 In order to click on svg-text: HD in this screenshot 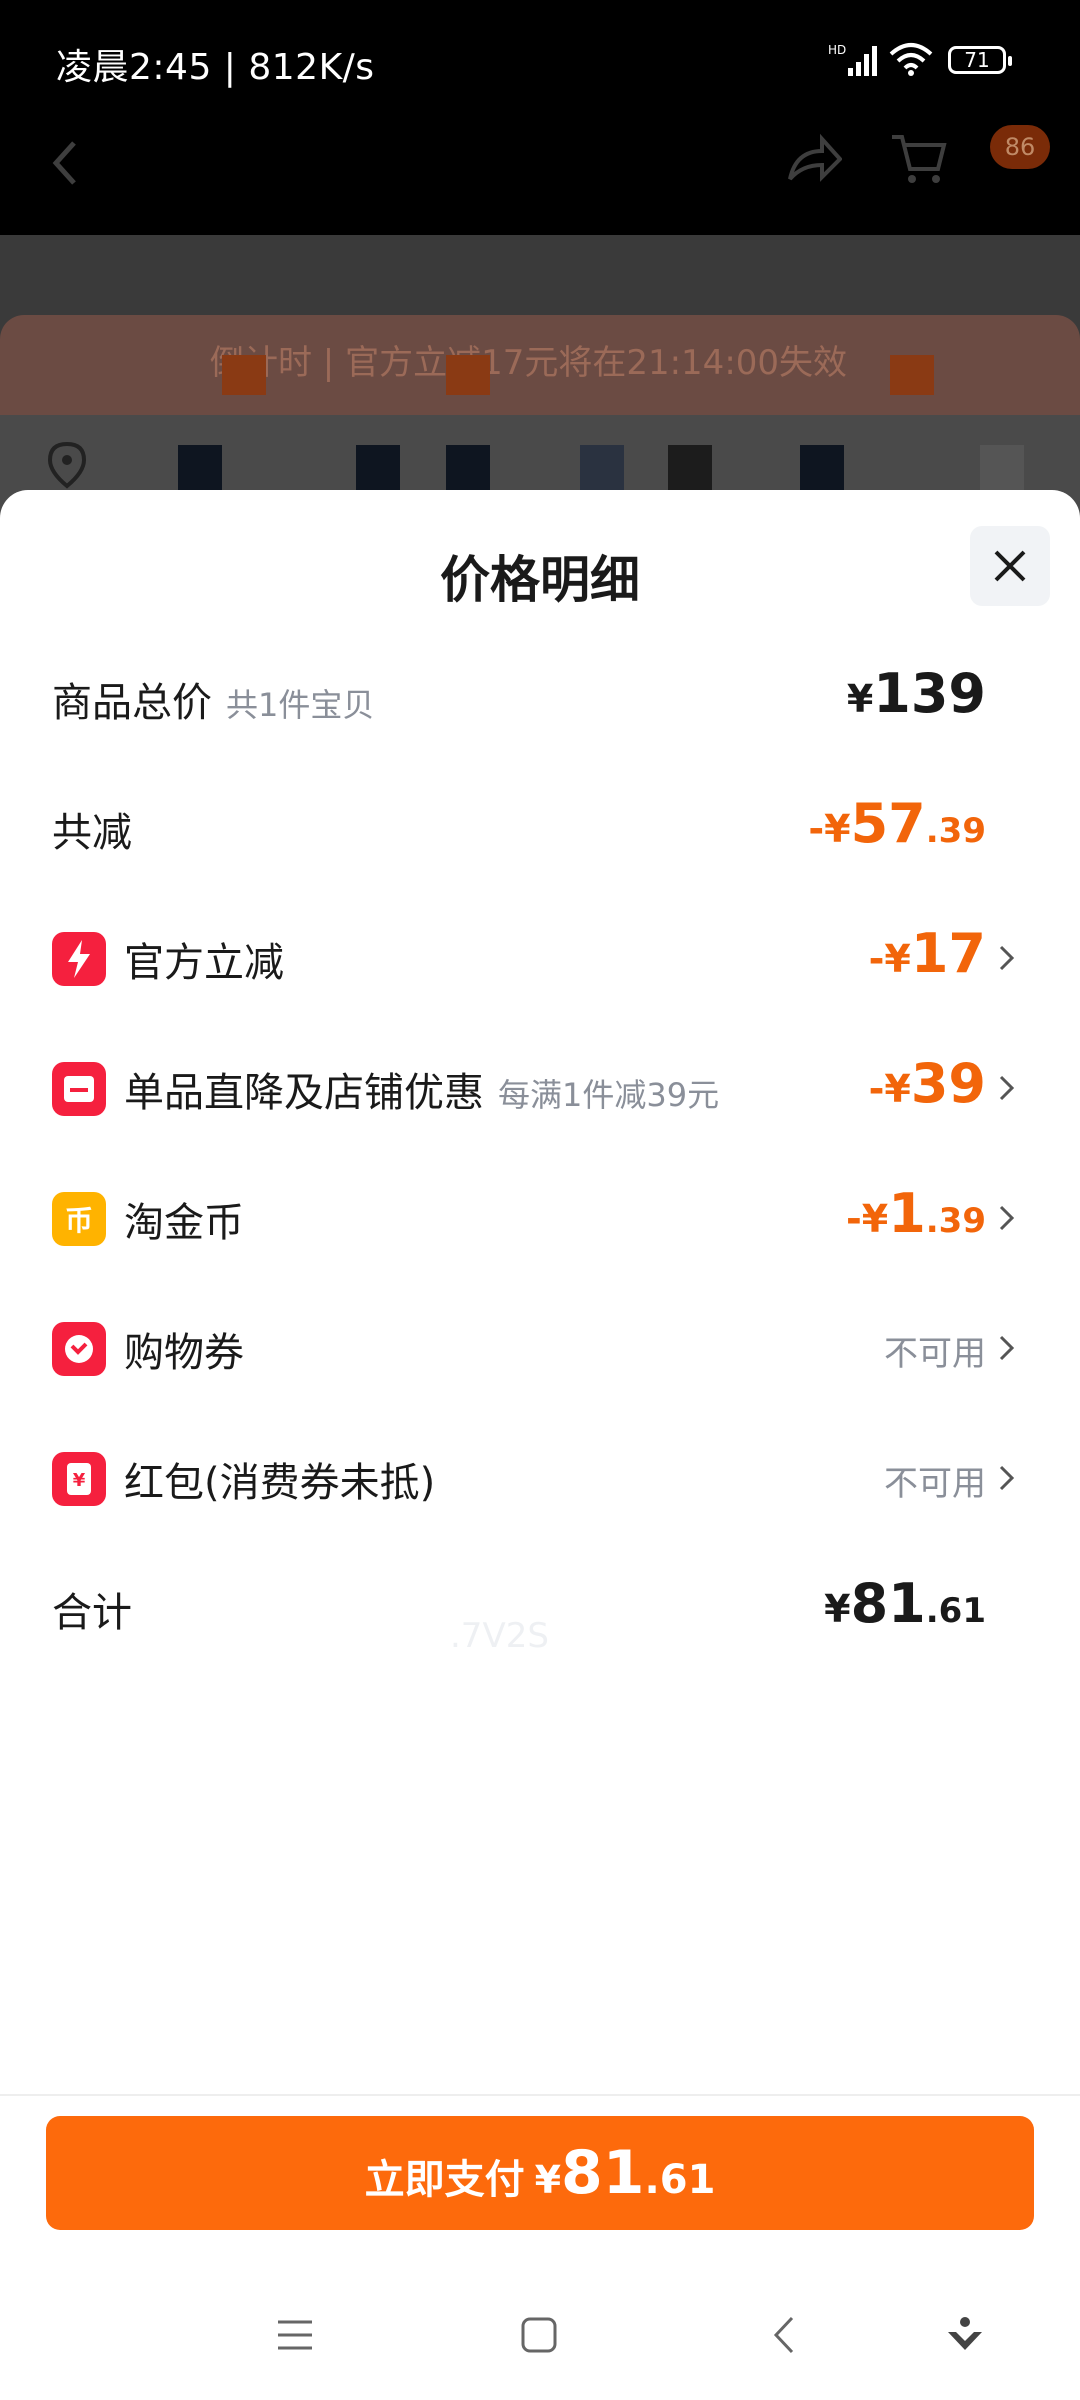, I will do `click(837, 50)`.